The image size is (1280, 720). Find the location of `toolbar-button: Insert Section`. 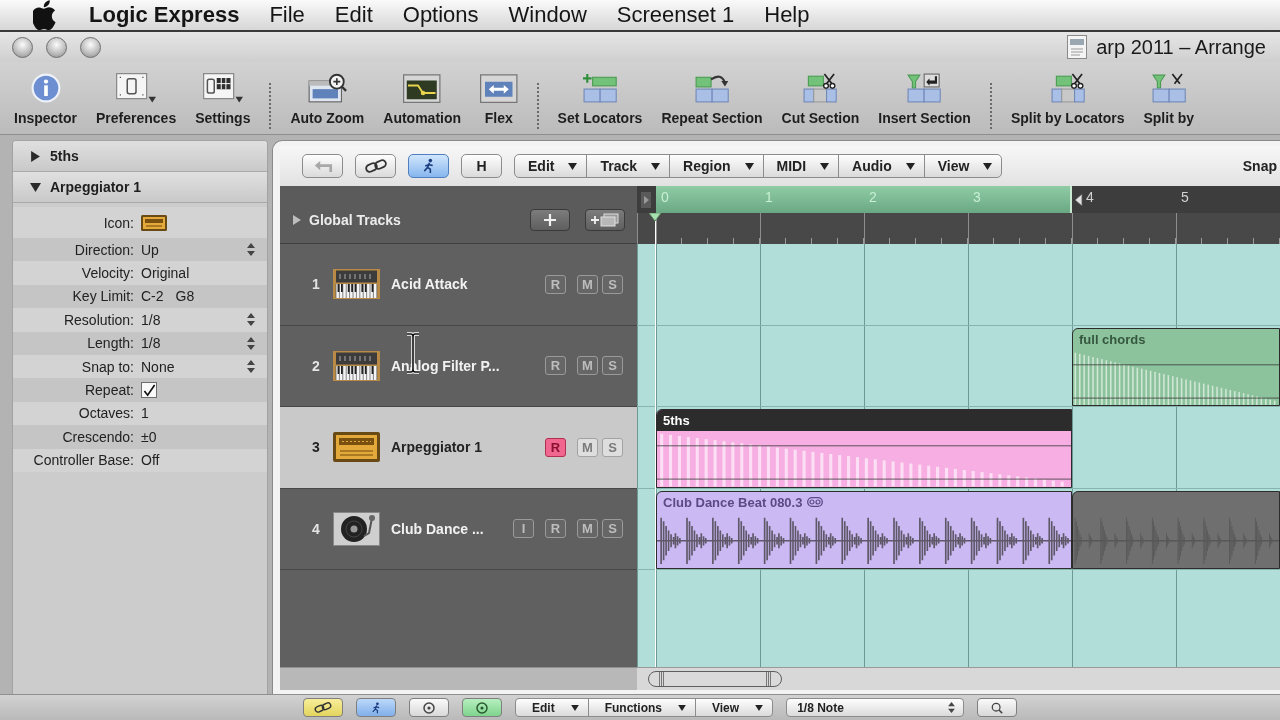

toolbar-button: Insert Section is located at coordinates (924, 99).